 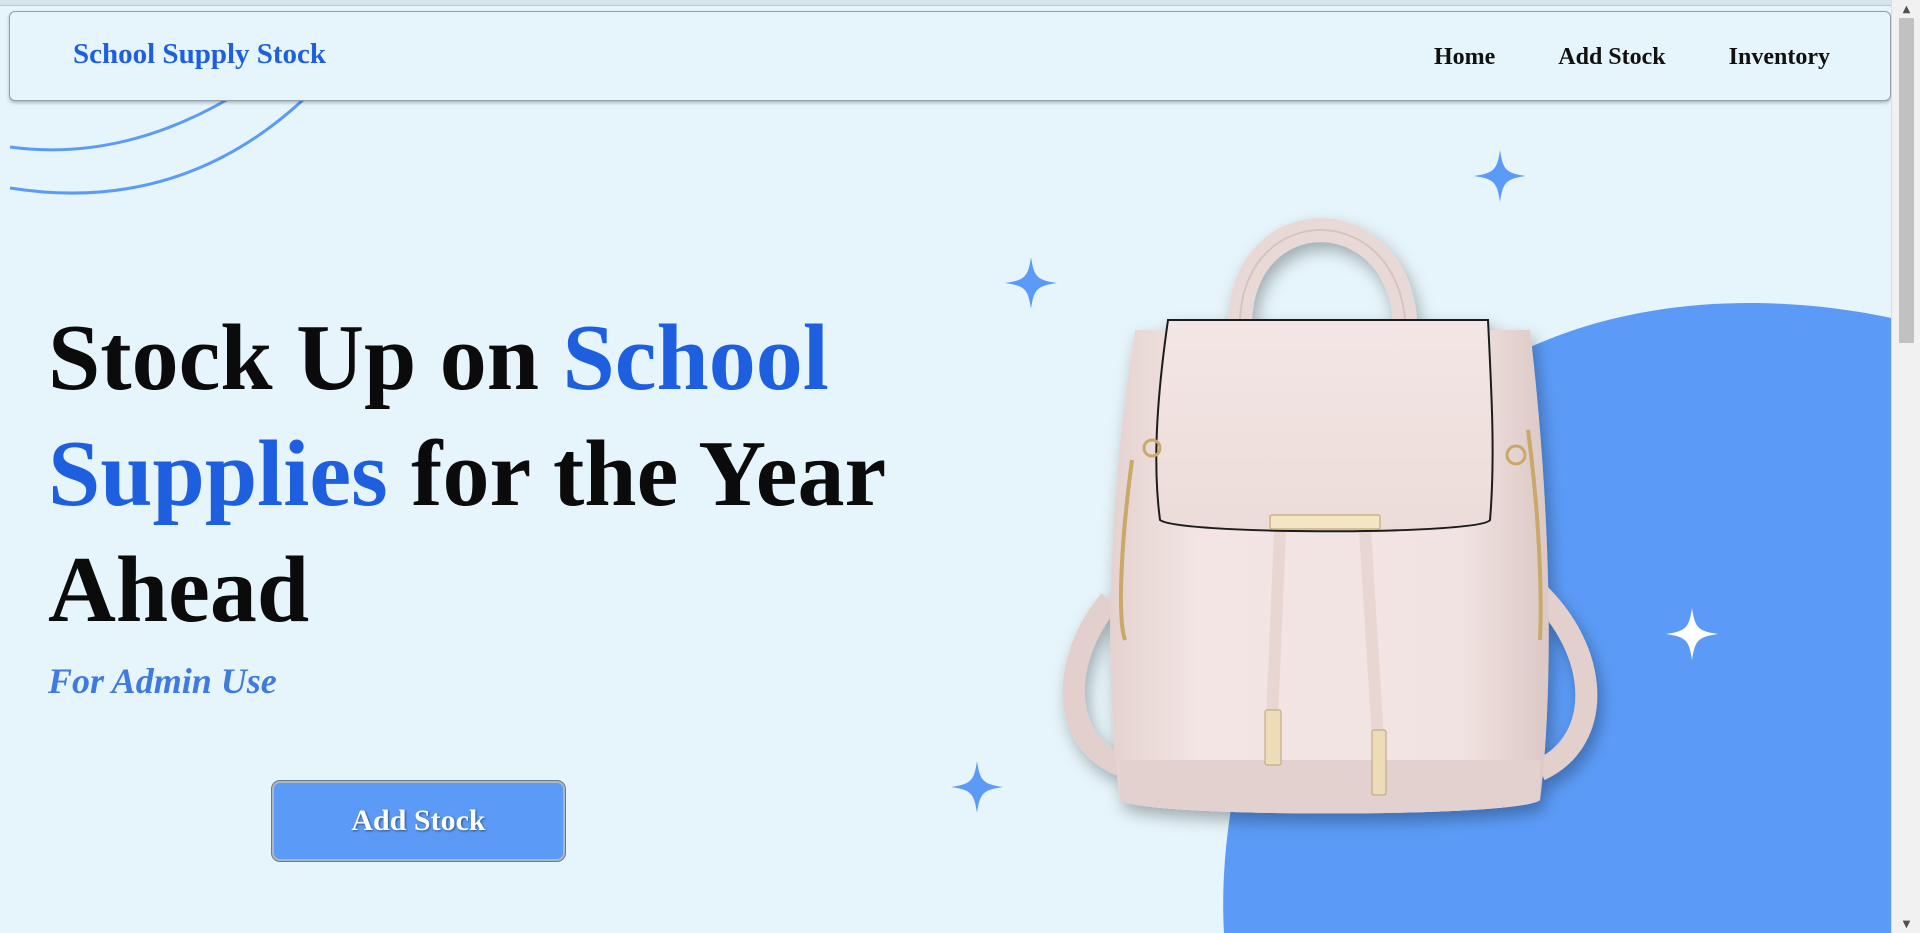 I want to click on scroll-up-icon: ▲, so click(x=1906, y=9).